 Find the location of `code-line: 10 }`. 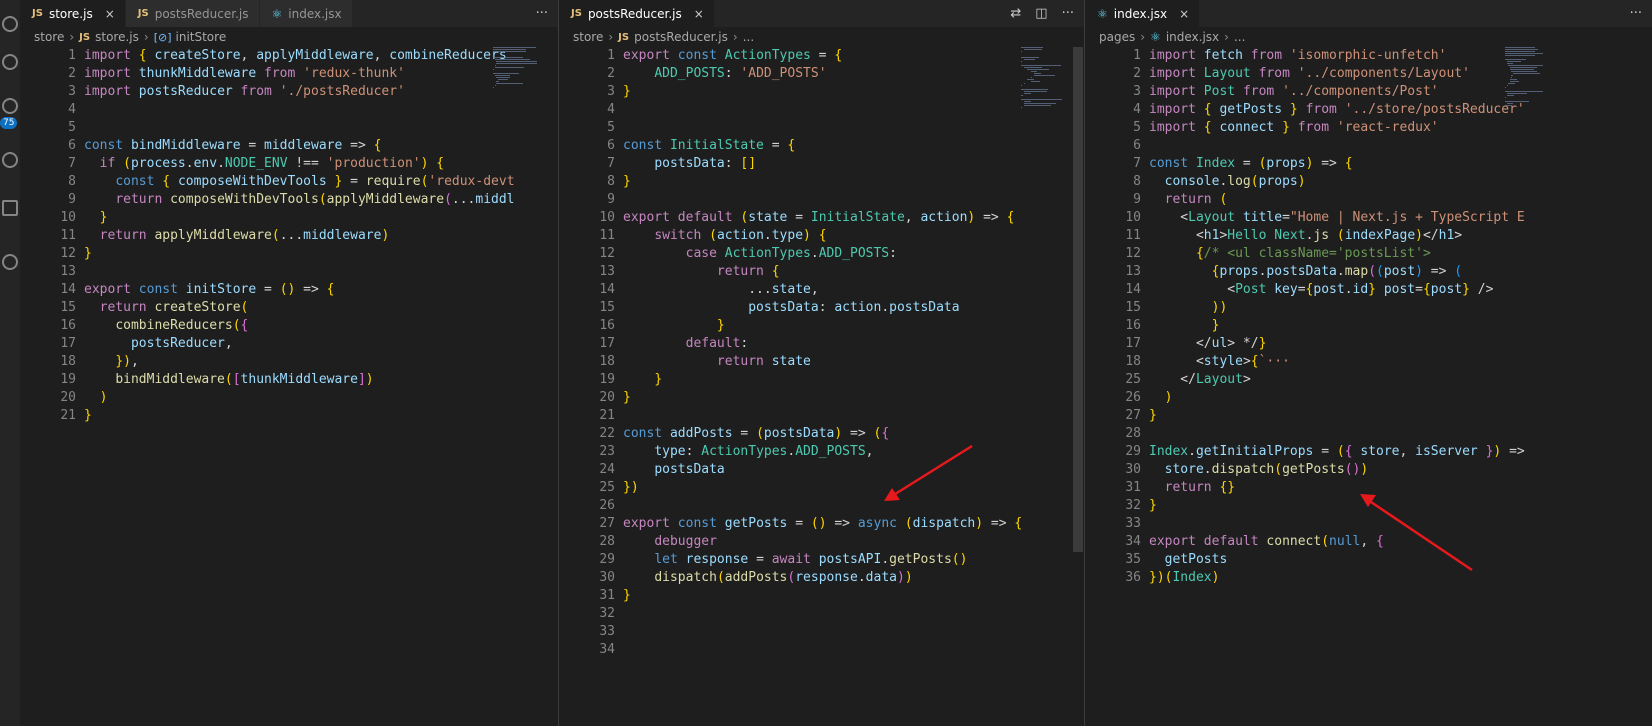

code-line: 10 } is located at coordinates (289, 218).